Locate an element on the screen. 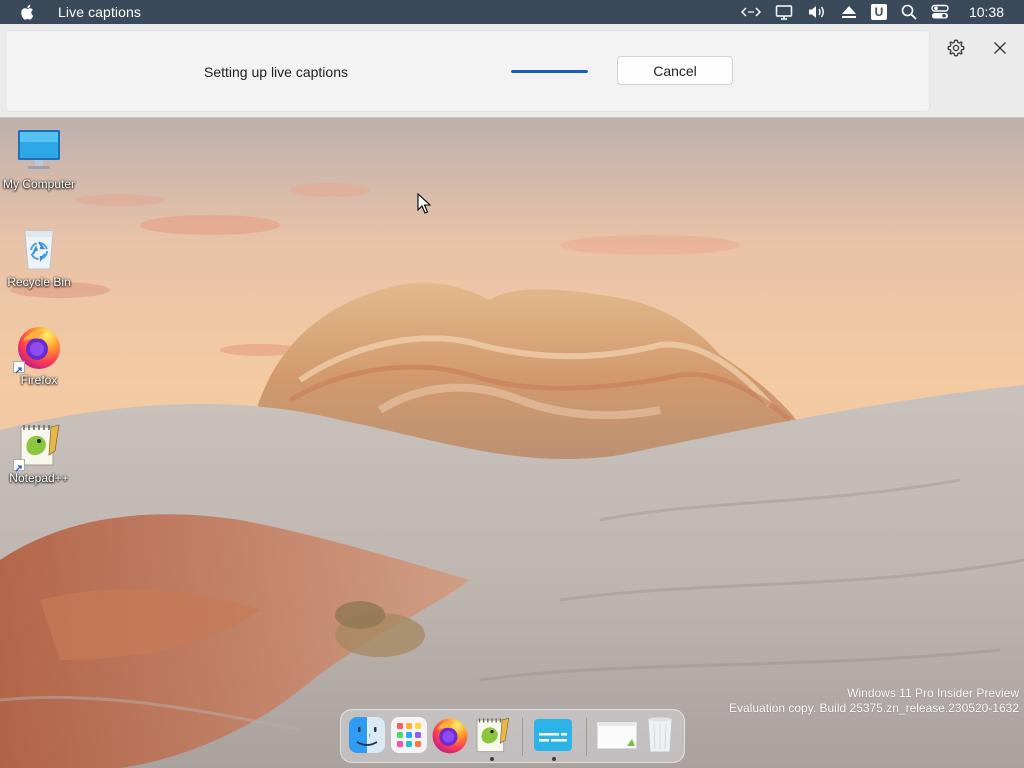 This screenshot has width=1024, height=768. setup-progress-fill is located at coordinates (549, 71).